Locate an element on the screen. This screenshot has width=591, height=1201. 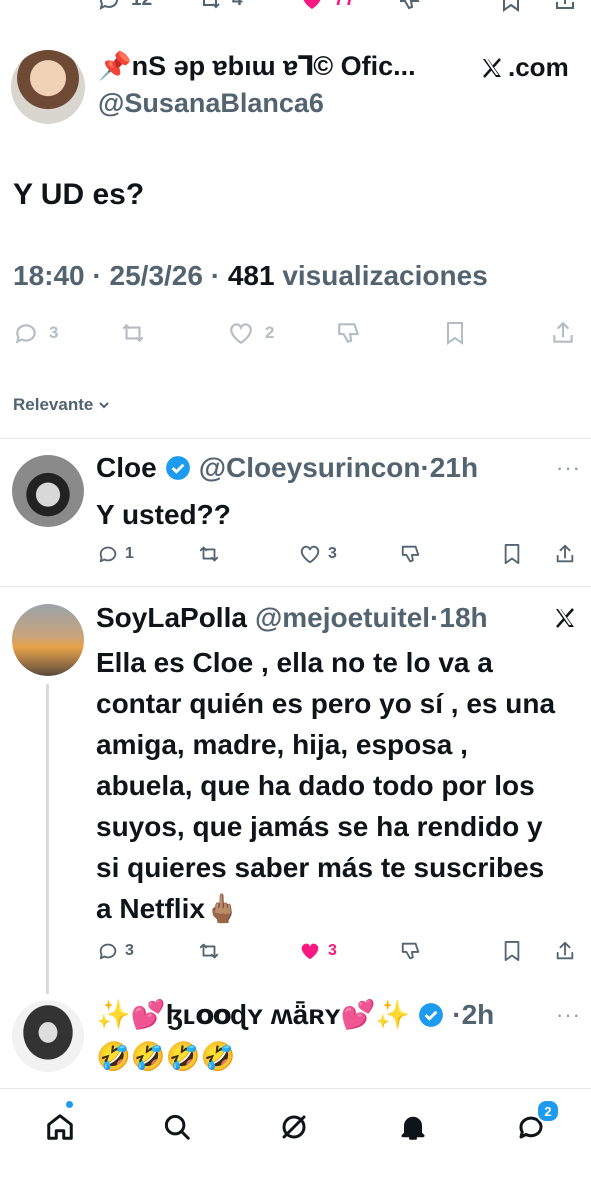
like-count: 77 is located at coordinates (344, 5).